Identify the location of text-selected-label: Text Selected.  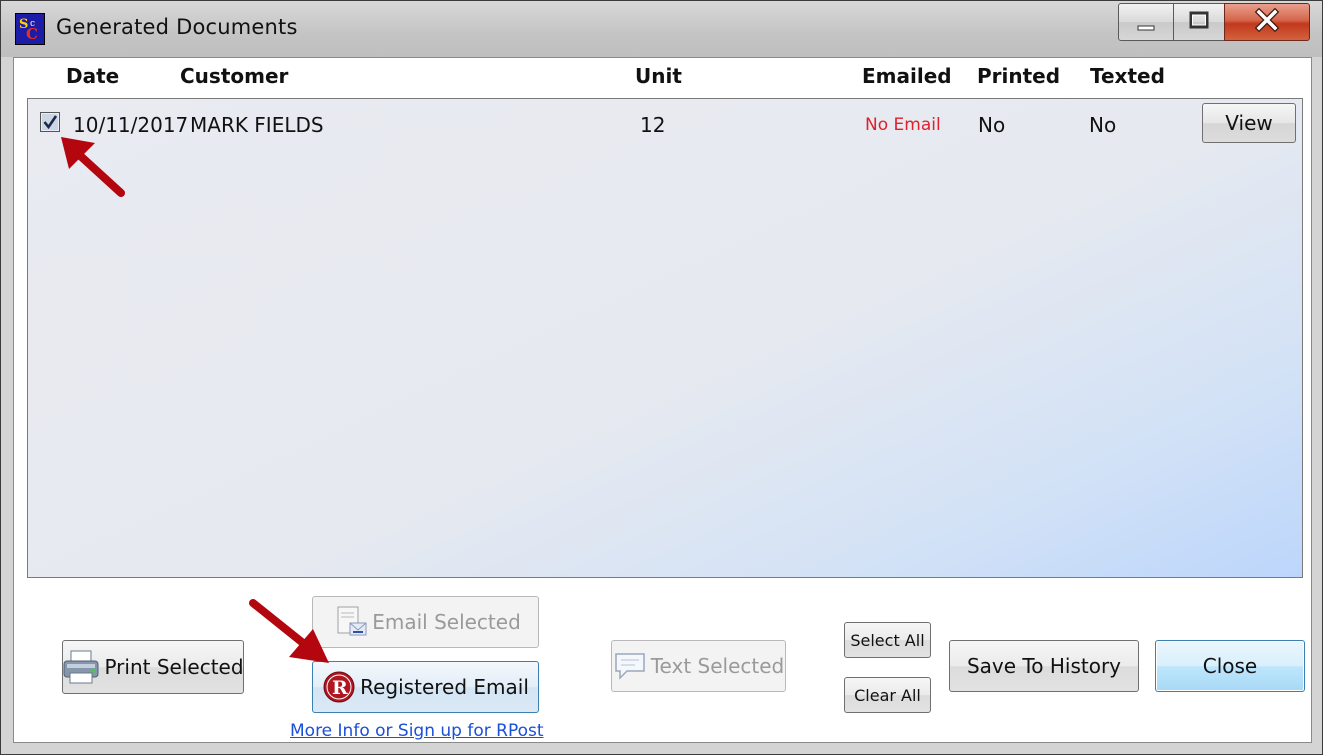
(717, 666).